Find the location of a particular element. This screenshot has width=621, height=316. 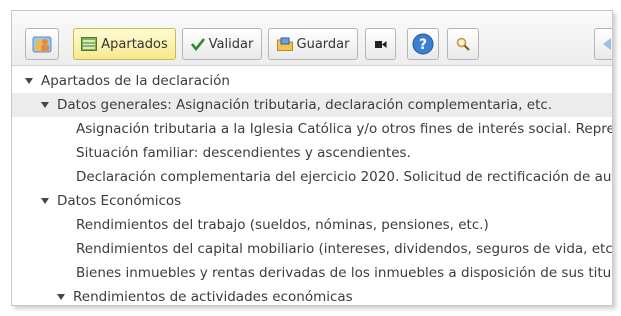

tree-node-actividades: Rendimientos de actividades económicas is located at coordinates (312, 295).